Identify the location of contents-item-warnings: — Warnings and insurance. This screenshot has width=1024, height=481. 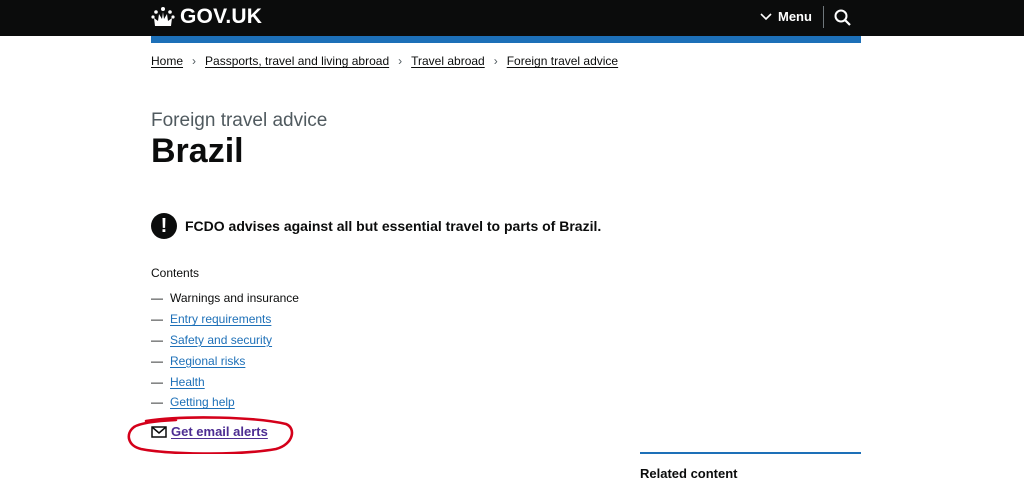
(225, 298).